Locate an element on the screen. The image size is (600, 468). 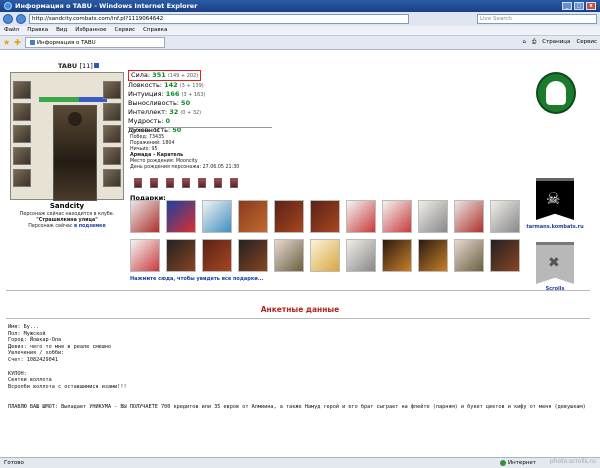
command-bar: ⌂ ⎙ Страница Сервис is located at coordinates (559, 42).